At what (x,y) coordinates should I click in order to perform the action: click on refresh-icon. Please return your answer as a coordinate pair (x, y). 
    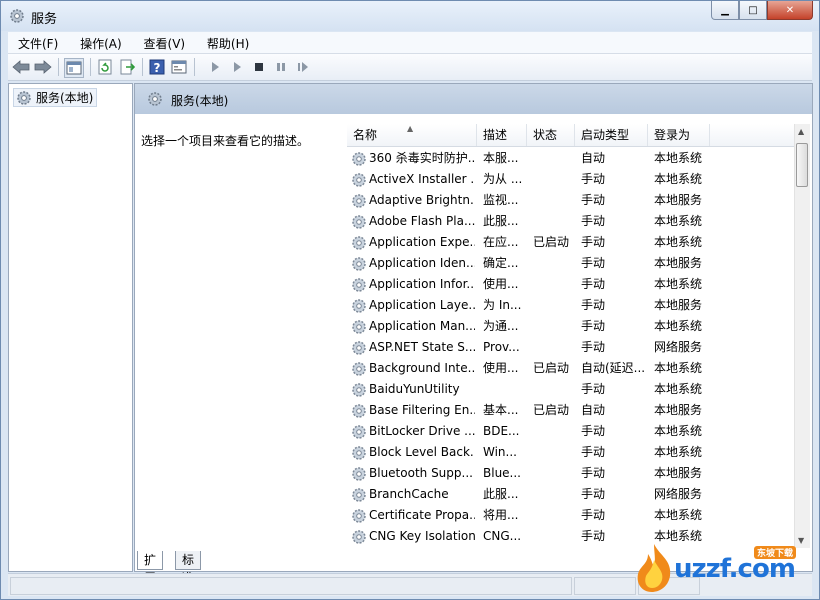
    Looking at the image, I should click on (105, 67).